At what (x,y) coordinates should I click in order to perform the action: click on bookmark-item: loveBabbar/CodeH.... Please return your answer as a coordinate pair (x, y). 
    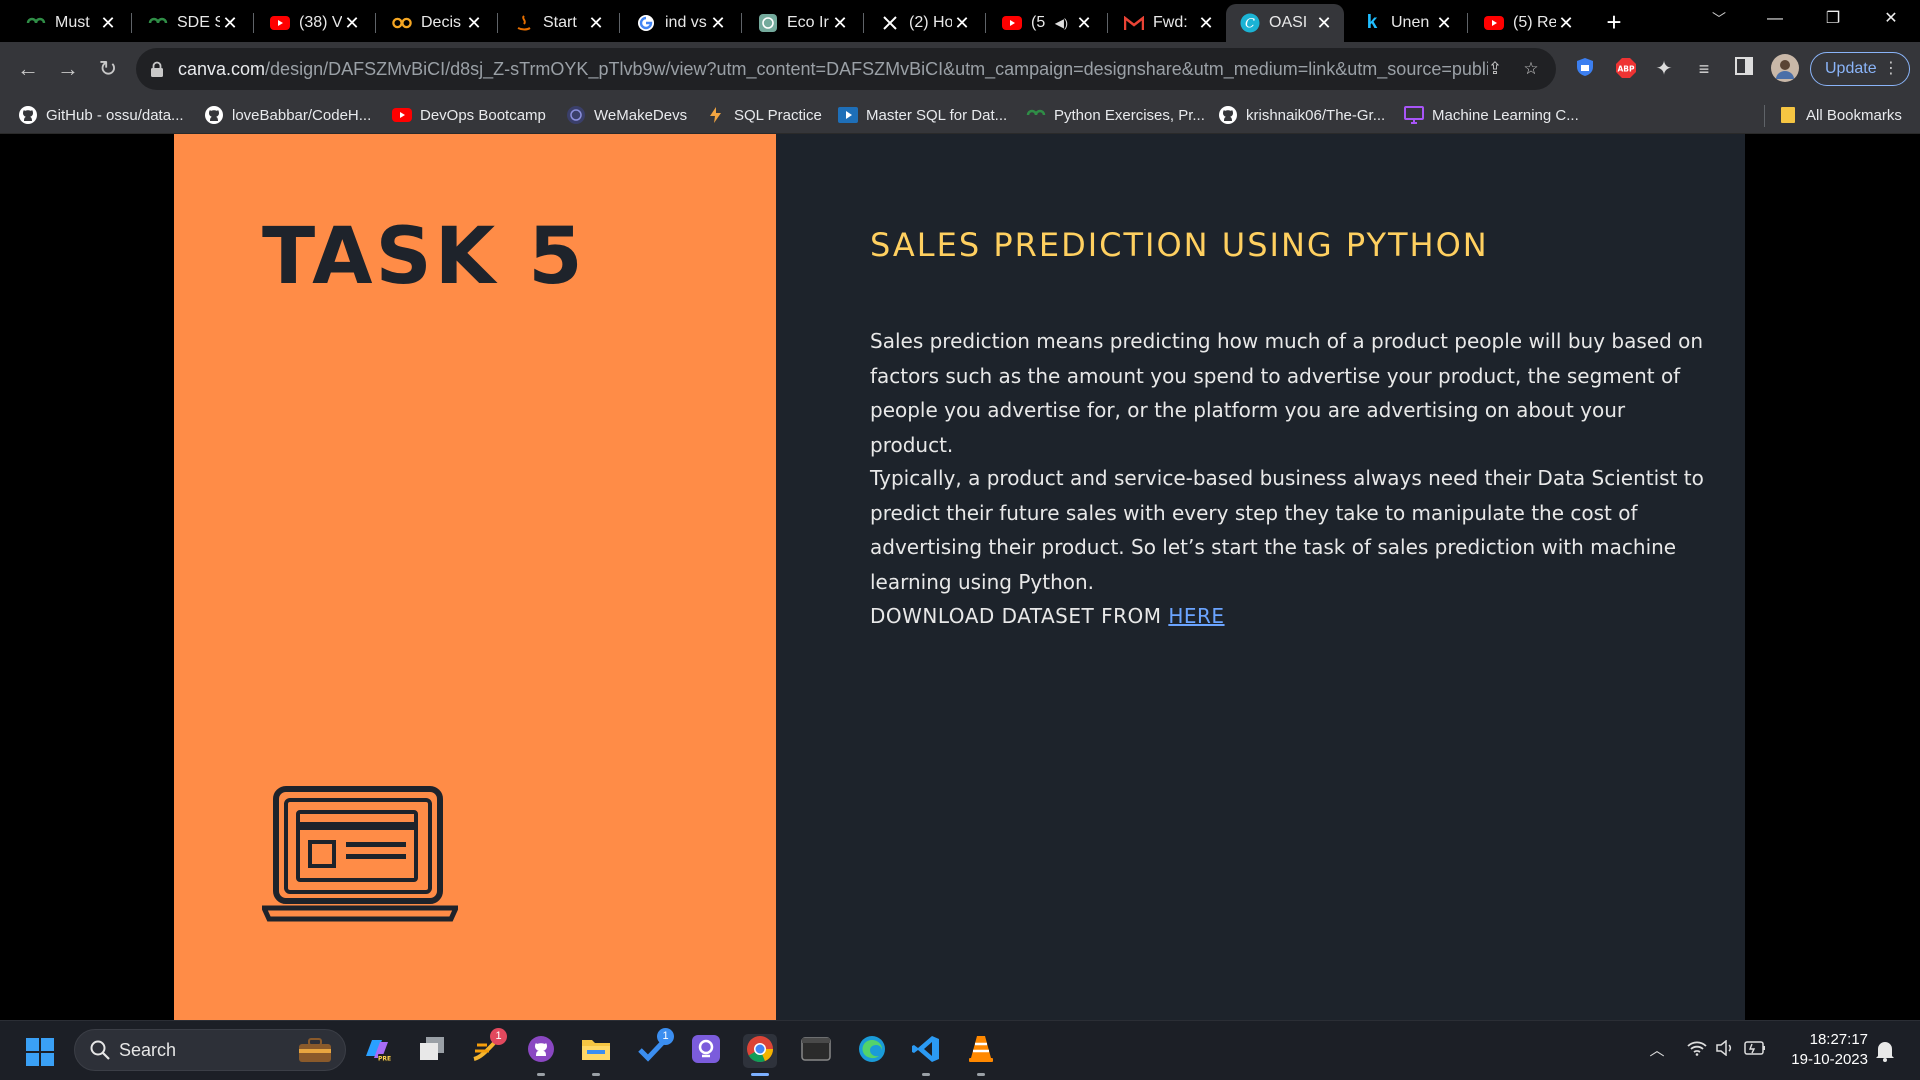
    Looking at the image, I should click on (287, 115).